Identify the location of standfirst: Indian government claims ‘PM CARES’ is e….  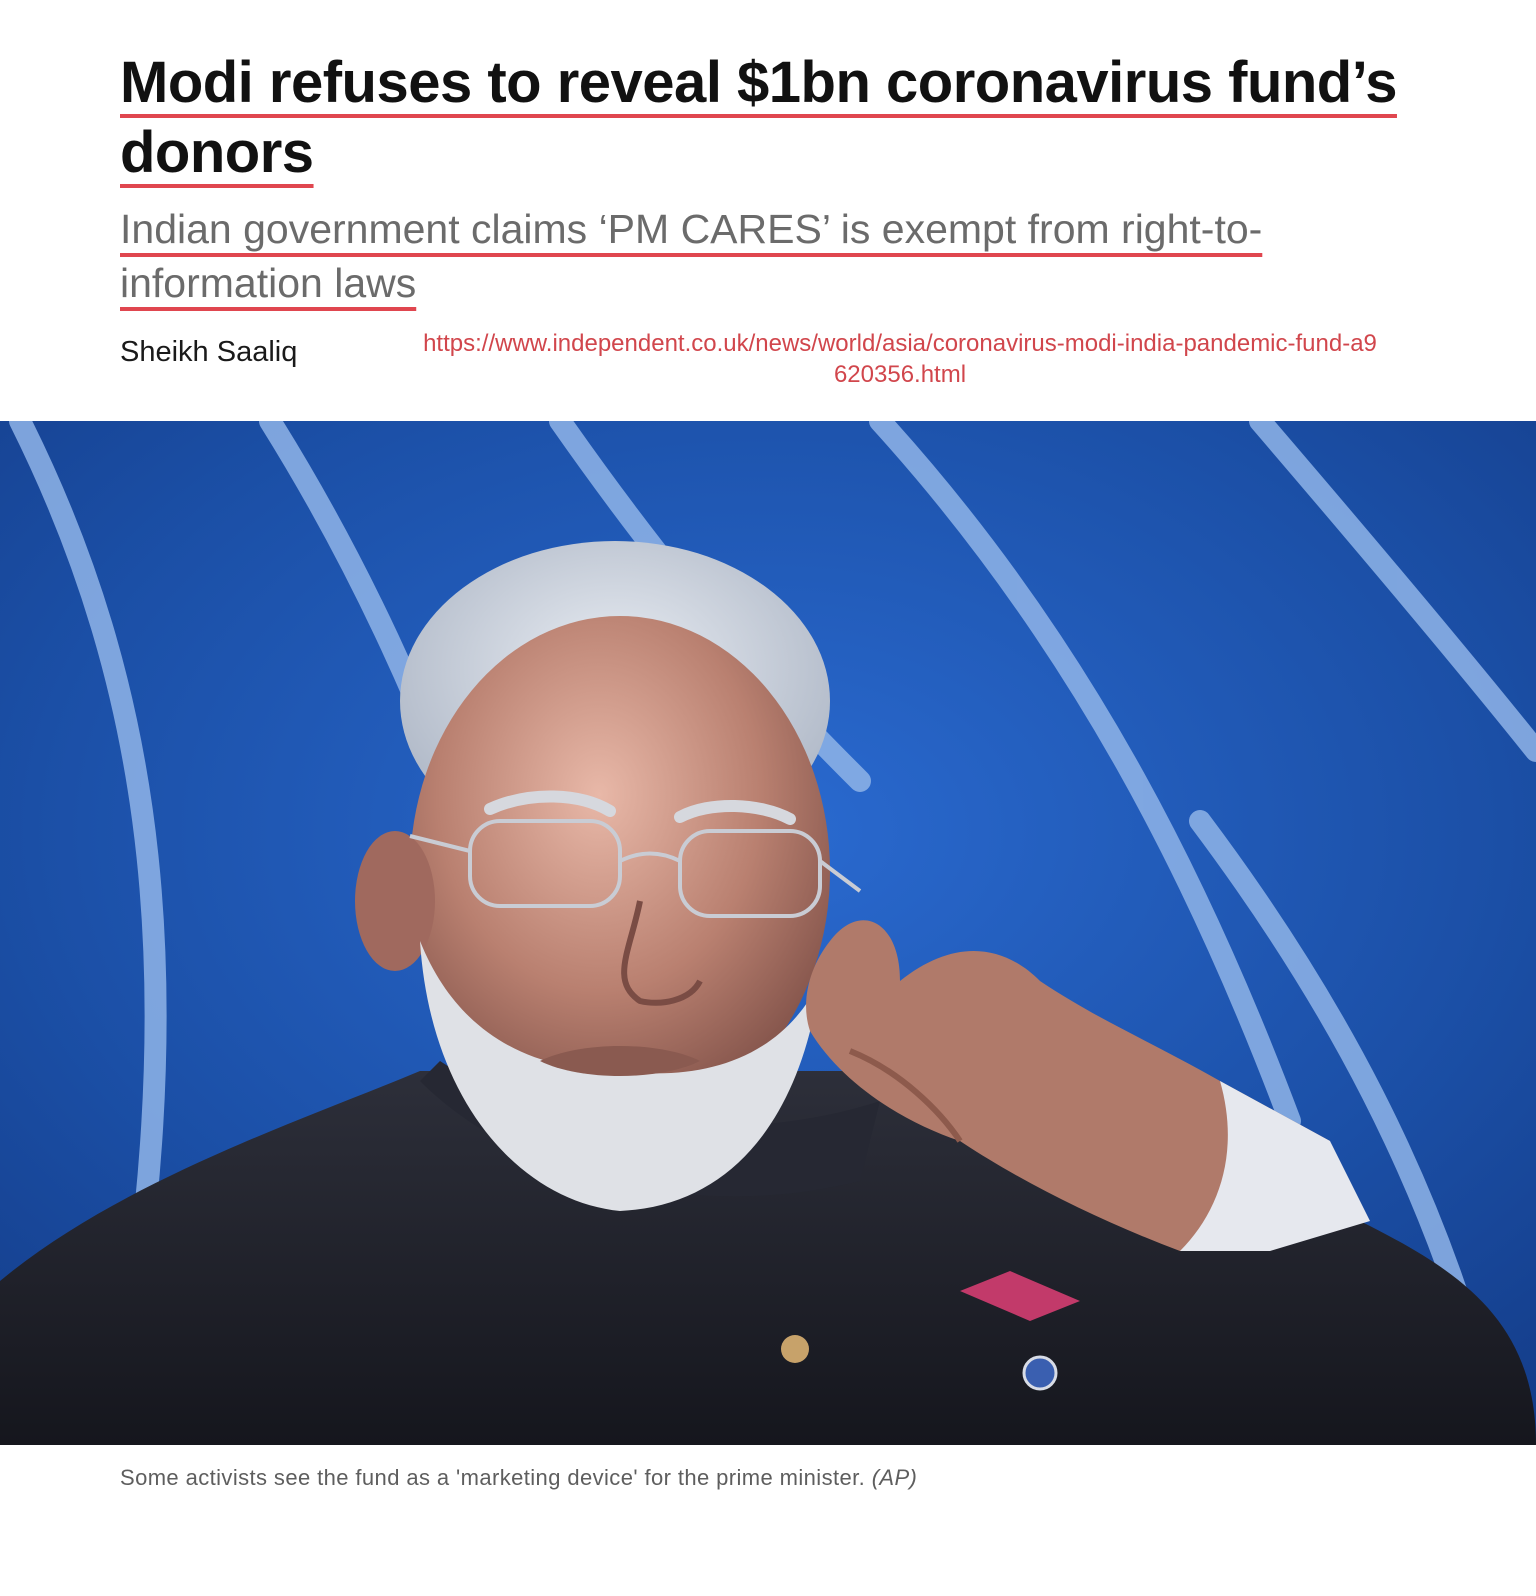
(720, 256).